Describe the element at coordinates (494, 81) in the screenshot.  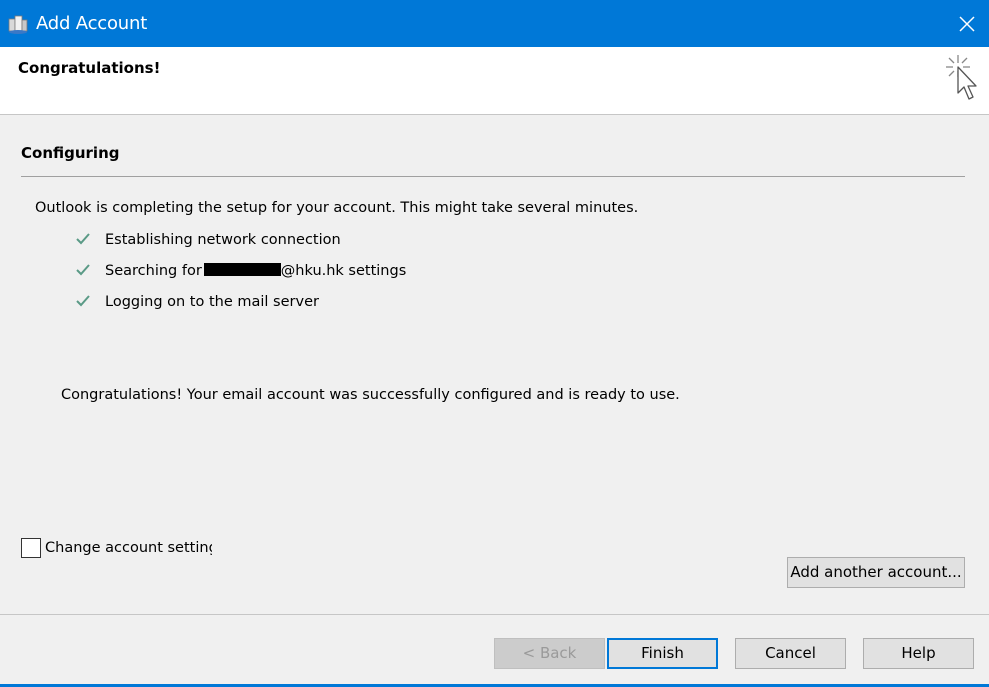
I see `wizard-header: Congratulations!` at that location.